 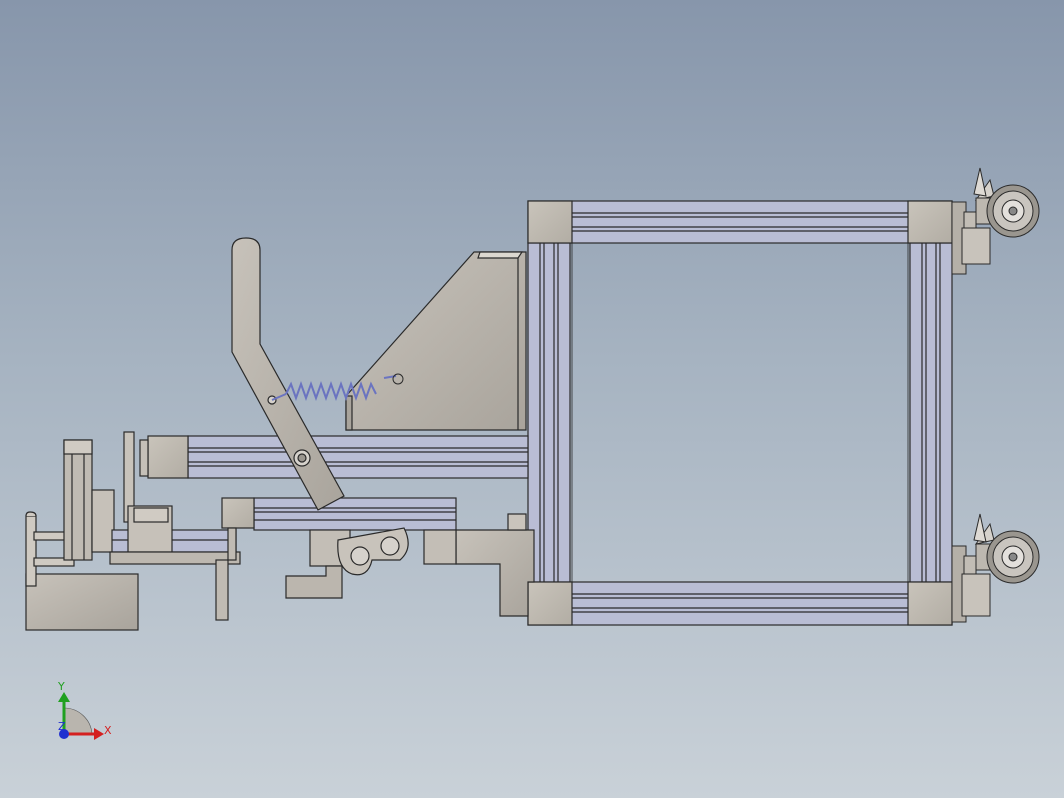 I want to click on corner-block-bottom-right, so click(x=930, y=603).